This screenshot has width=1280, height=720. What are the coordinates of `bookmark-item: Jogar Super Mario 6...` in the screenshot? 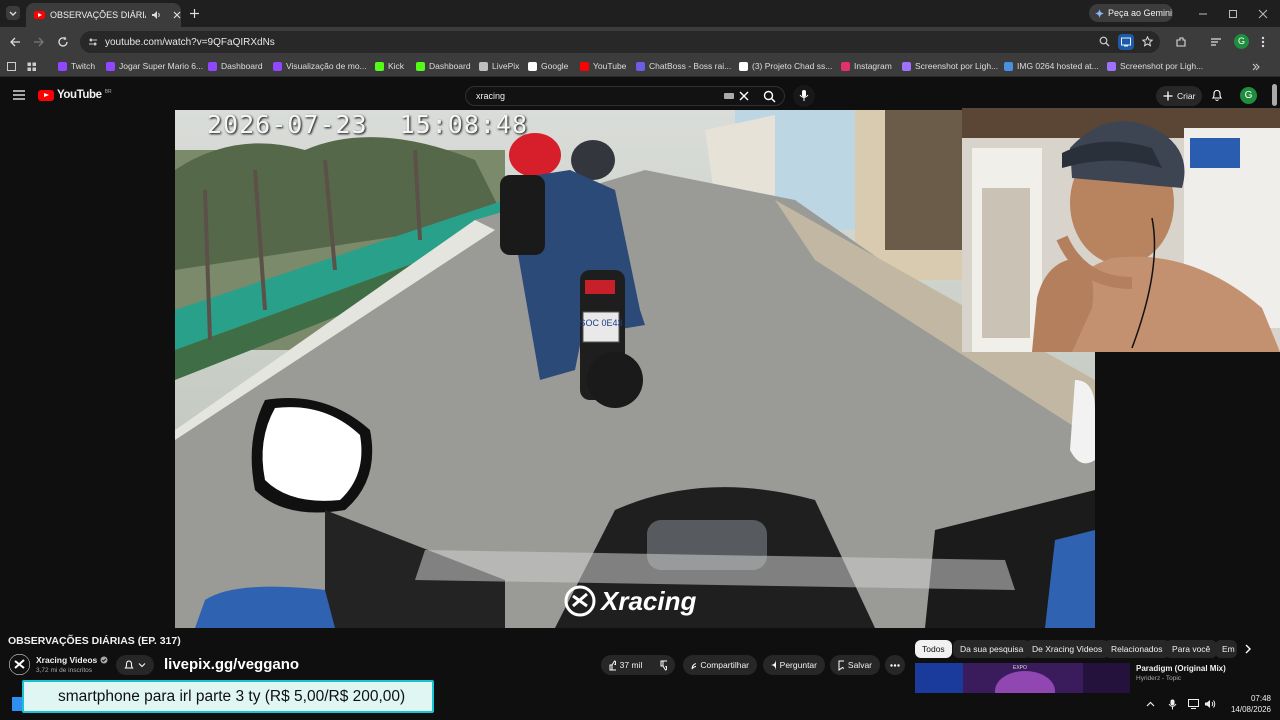 It's located at (154, 66).